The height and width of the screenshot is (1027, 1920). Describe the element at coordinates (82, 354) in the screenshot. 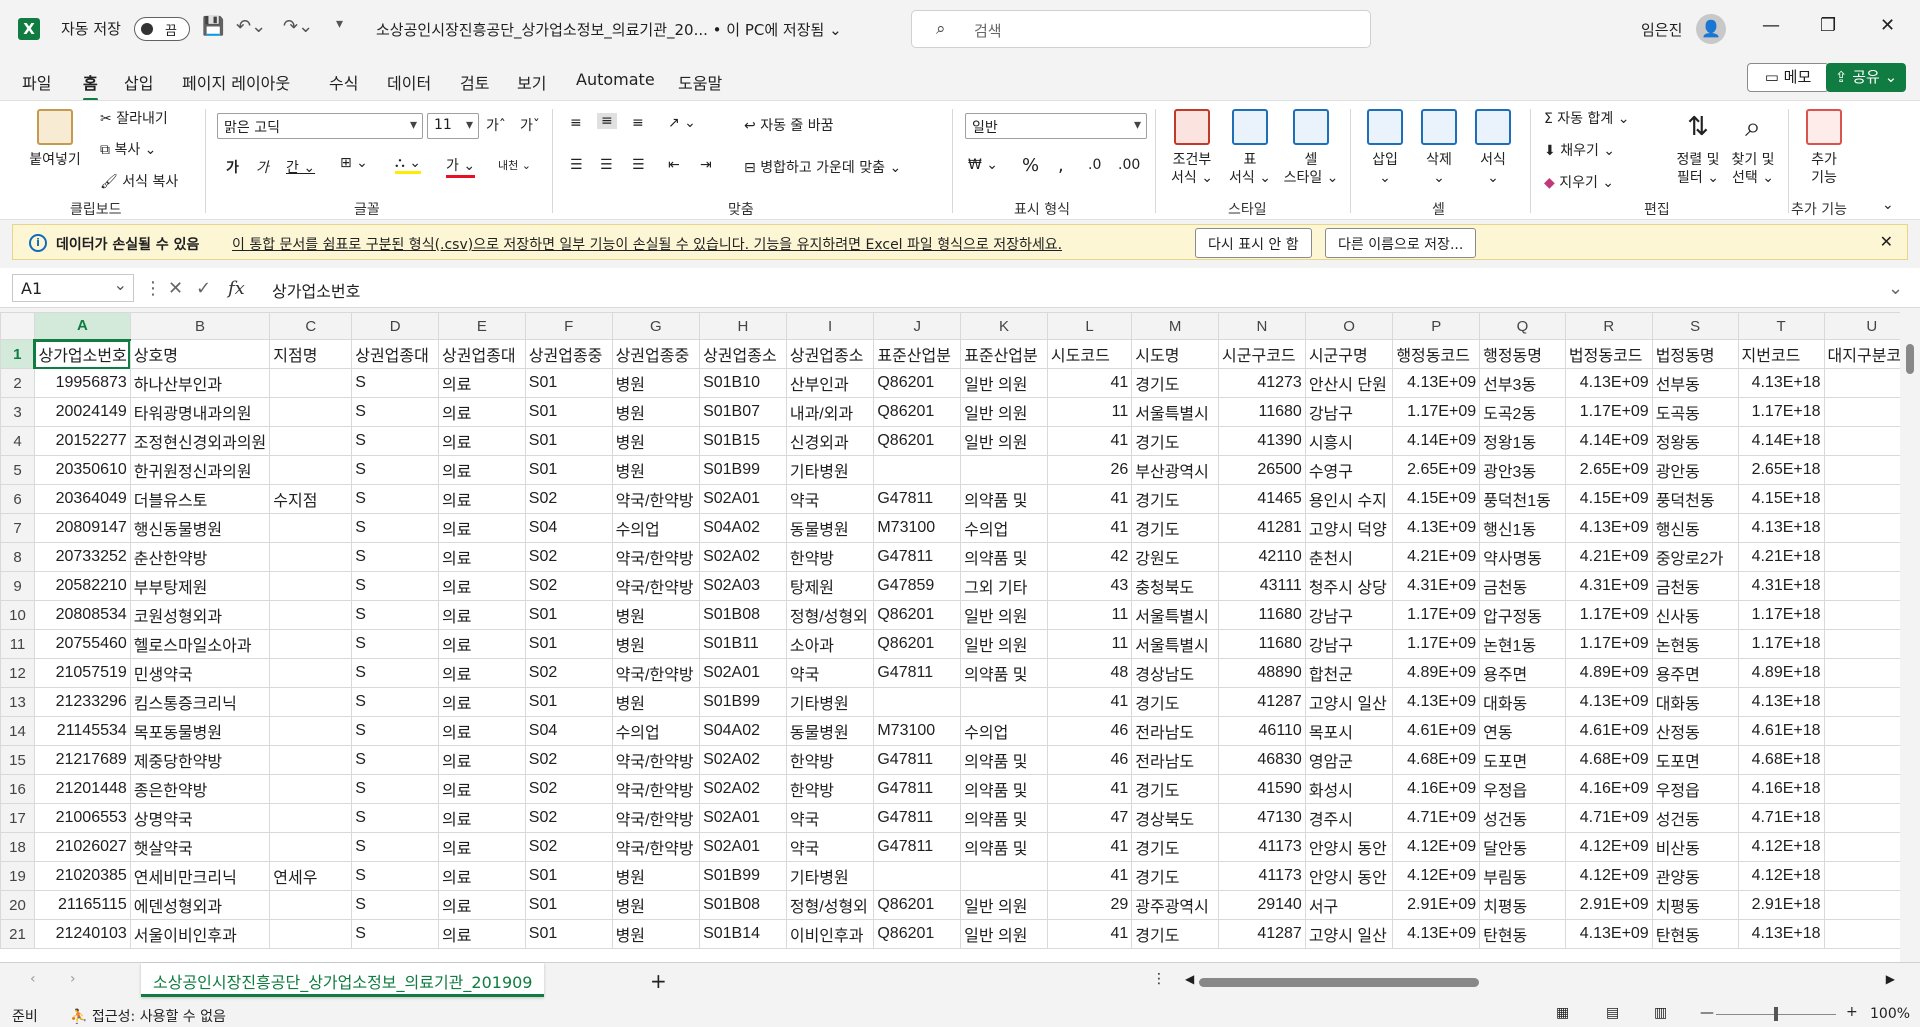

I see `cell: 상가업소번호` at that location.